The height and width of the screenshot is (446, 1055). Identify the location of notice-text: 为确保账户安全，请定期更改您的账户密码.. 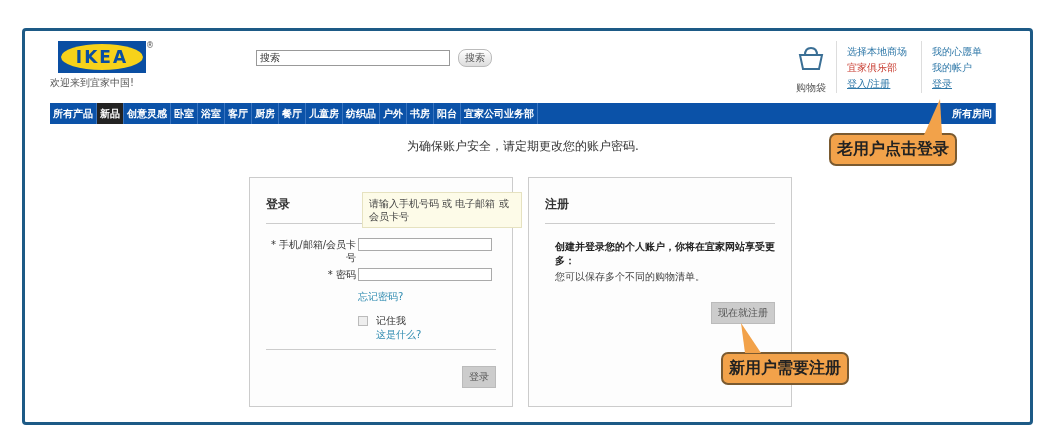
(523, 146).